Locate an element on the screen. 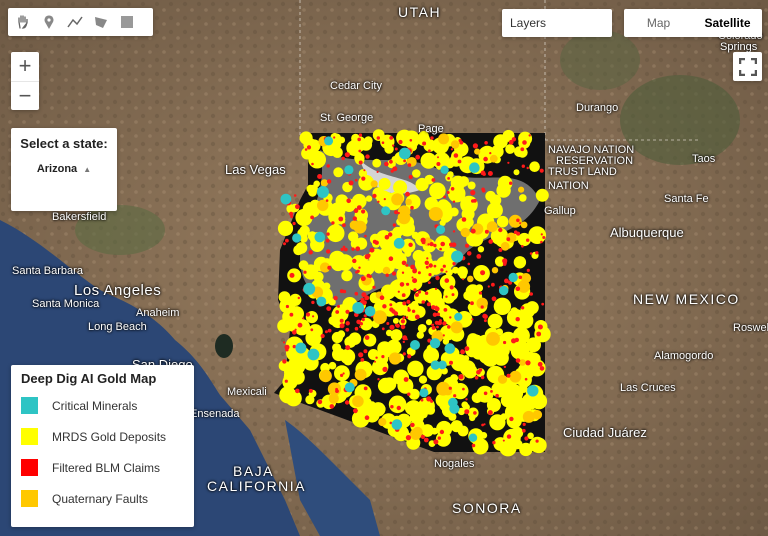 This screenshot has height=536, width=768. state-select: Arizona ▲ is located at coordinates (64, 169).